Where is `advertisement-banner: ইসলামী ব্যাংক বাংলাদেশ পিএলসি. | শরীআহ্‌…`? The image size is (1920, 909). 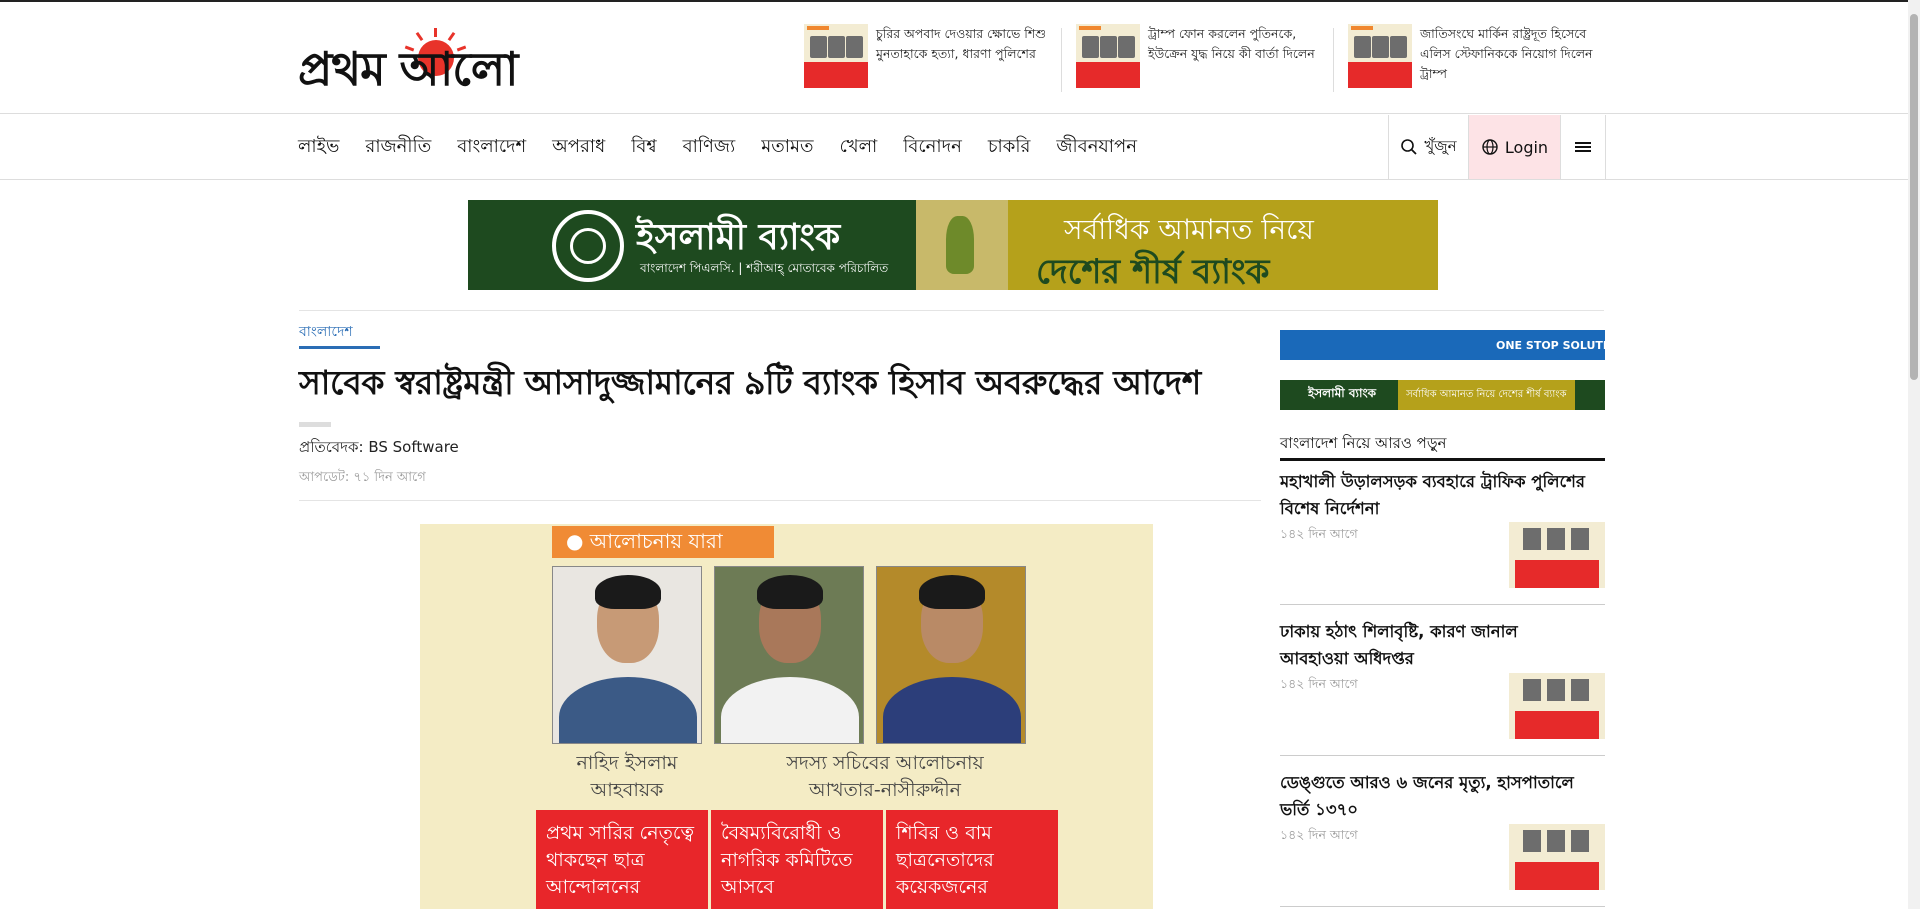
advertisement-banner: ইসলামী ব্যাংক বাংলাদেশ পিএলসি. | শরীআহ্‌… is located at coordinates (953, 245).